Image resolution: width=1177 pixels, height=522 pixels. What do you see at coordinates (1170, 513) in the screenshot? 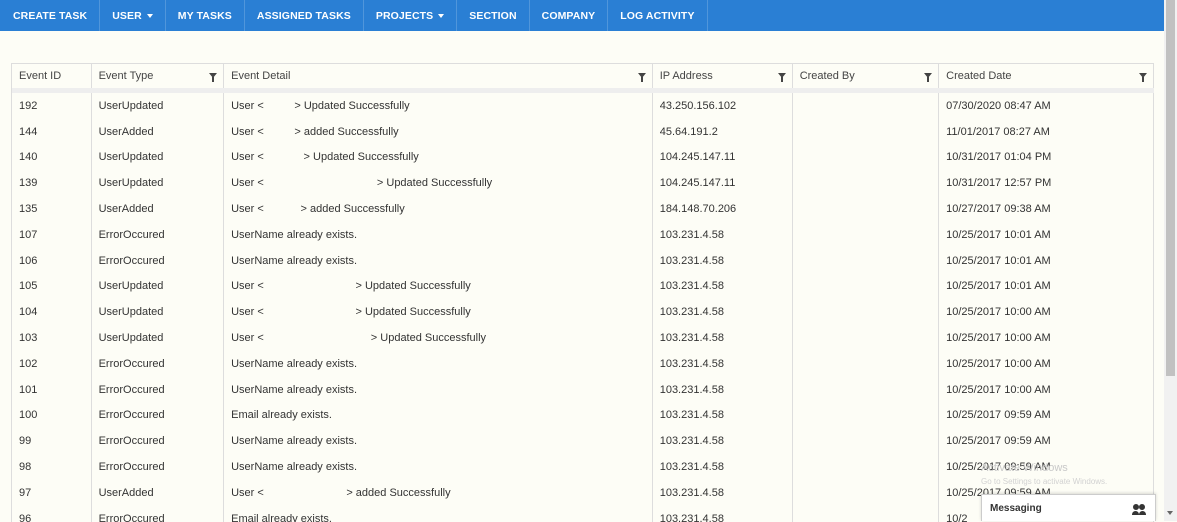
I see `scroll-down-arrow-icon` at bounding box center [1170, 513].